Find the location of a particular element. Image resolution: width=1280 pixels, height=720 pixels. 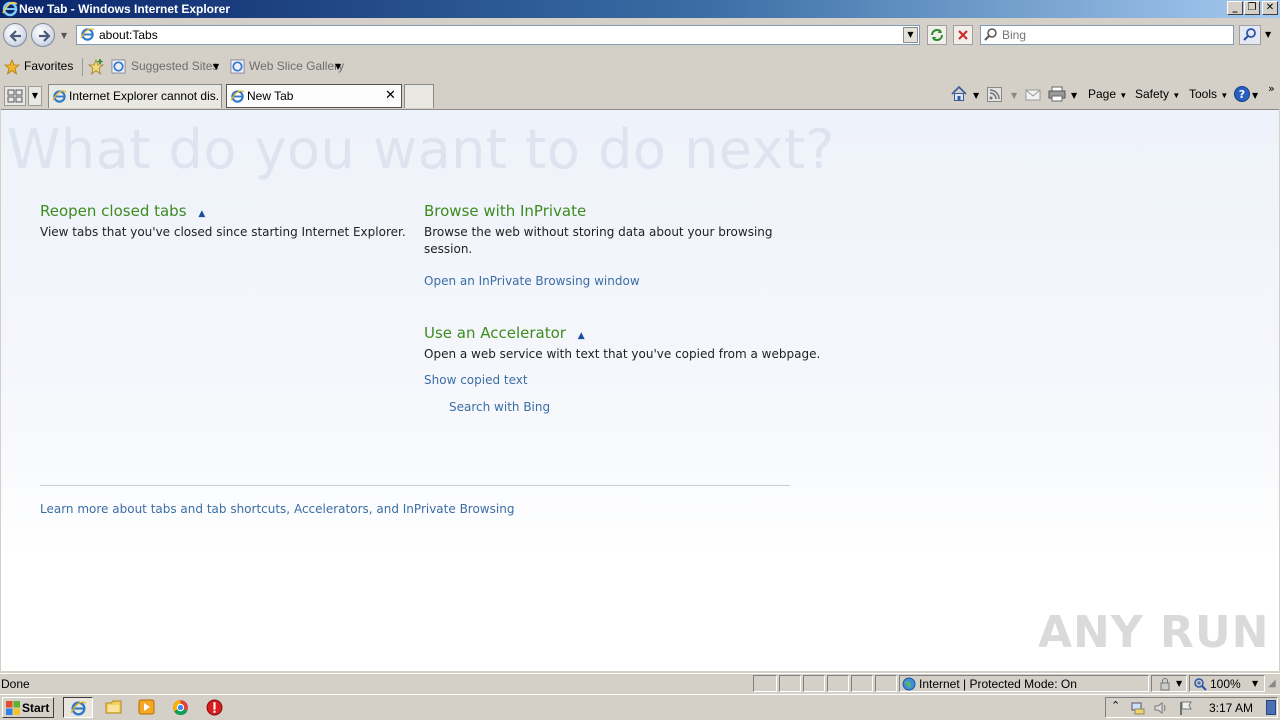

minimize-button: _ is located at coordinates (1235, 8).